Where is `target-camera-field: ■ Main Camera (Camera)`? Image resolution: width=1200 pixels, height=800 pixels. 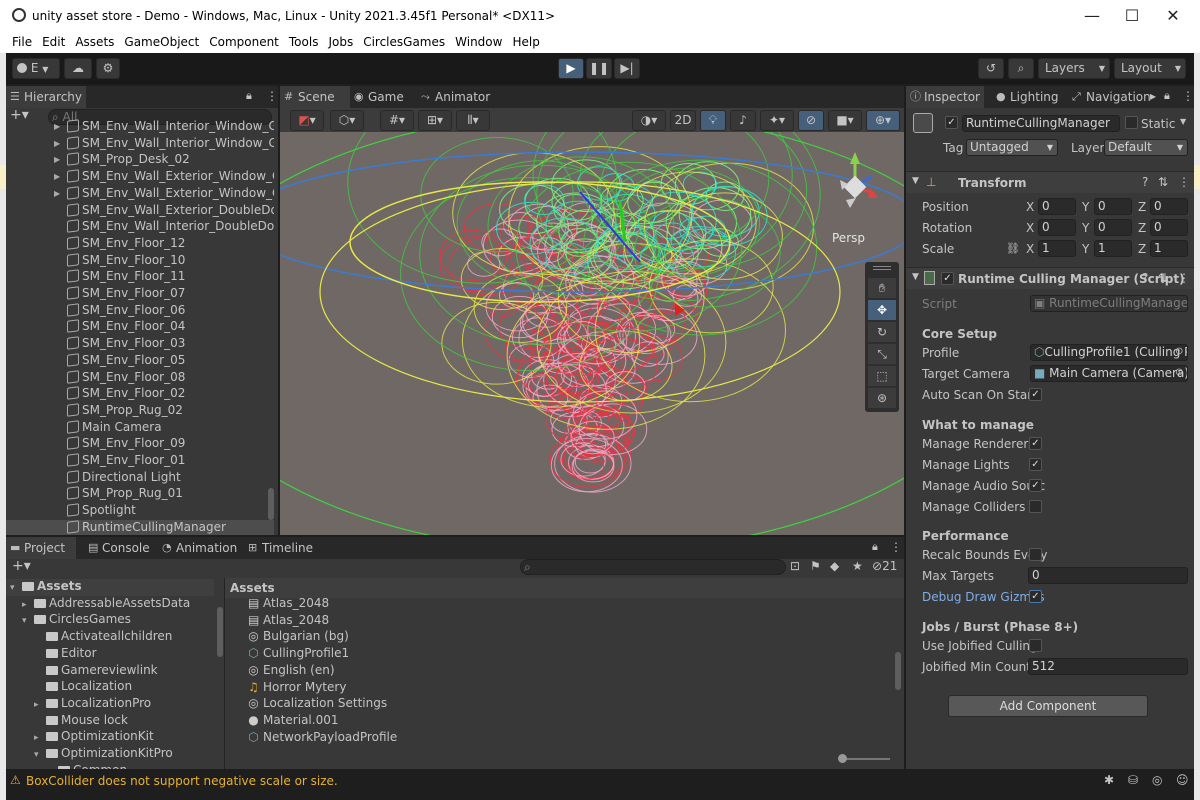 target-camera-field: ■ Main Camera (Camera) is located at coordinates (1109, 373).